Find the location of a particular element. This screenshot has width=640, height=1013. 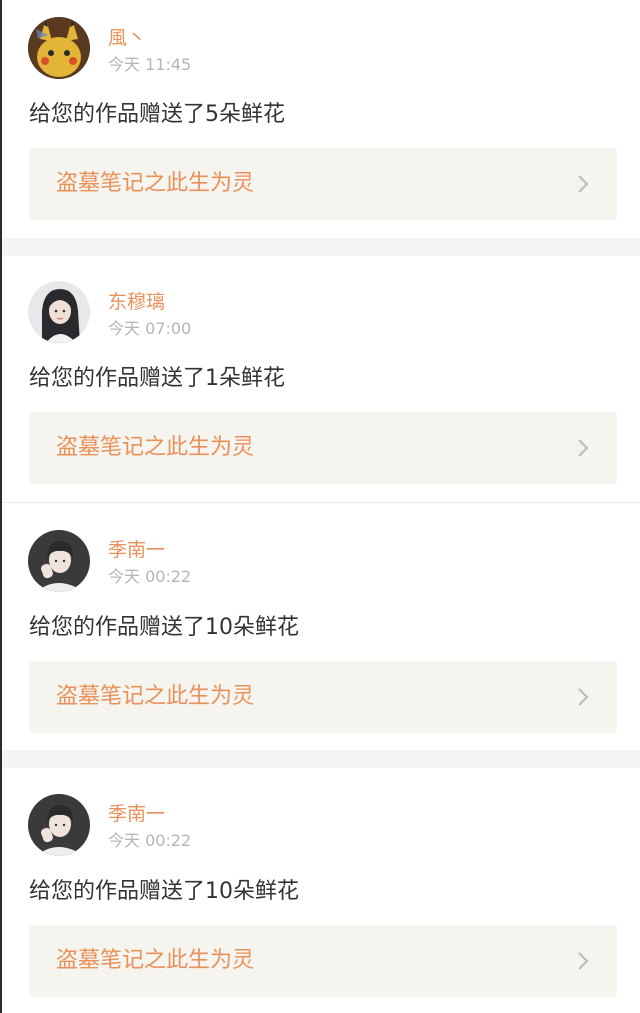

pikachu-avatar is located at coordinates (59, 48).